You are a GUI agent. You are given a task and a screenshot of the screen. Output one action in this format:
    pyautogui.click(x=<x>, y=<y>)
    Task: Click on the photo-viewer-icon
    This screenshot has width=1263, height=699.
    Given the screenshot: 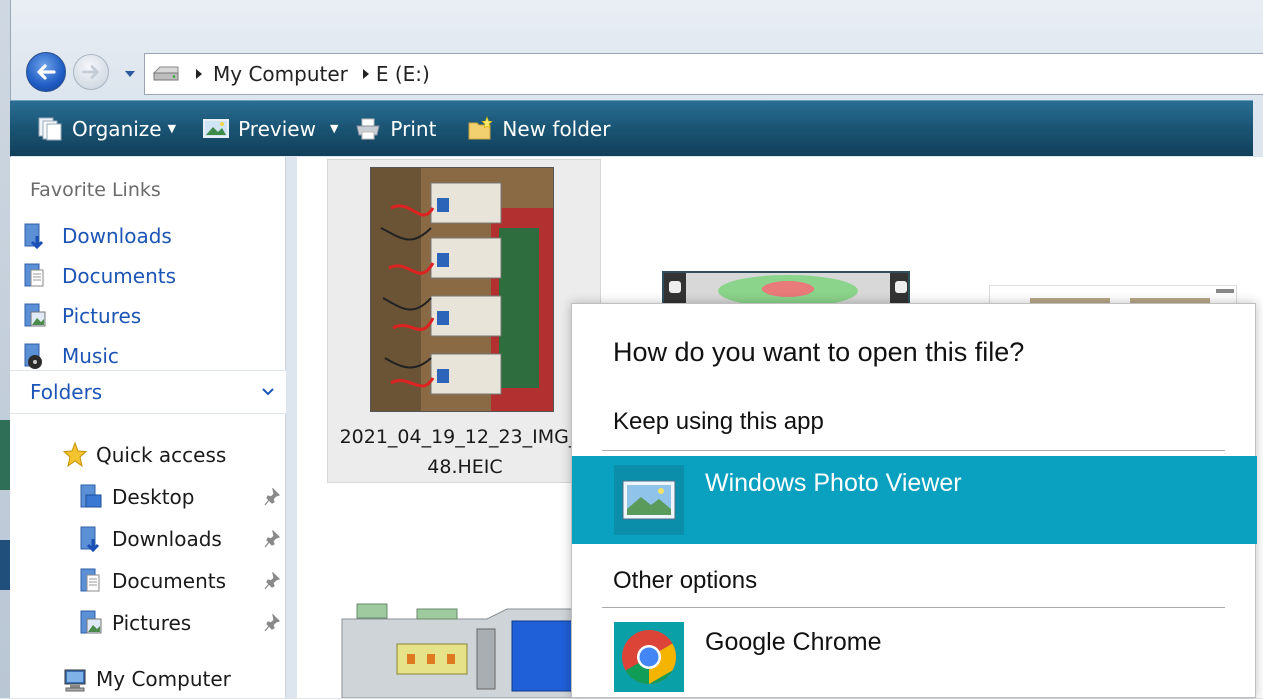 What is the action you would take?
    pyautogui.click(x=649, y=500)
    